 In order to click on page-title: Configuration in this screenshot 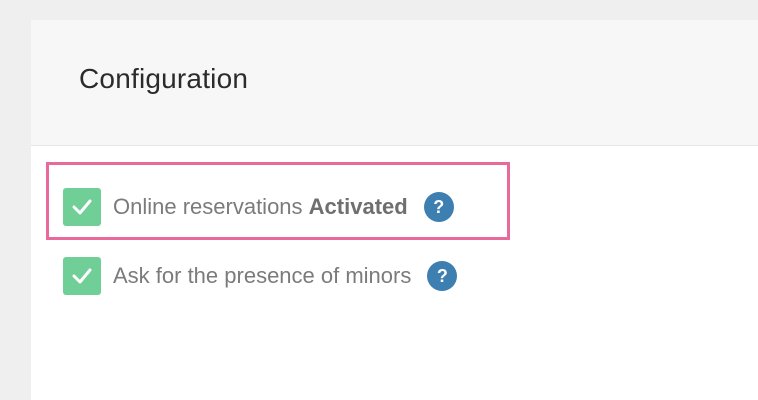, I will do `click(164, 78)`.